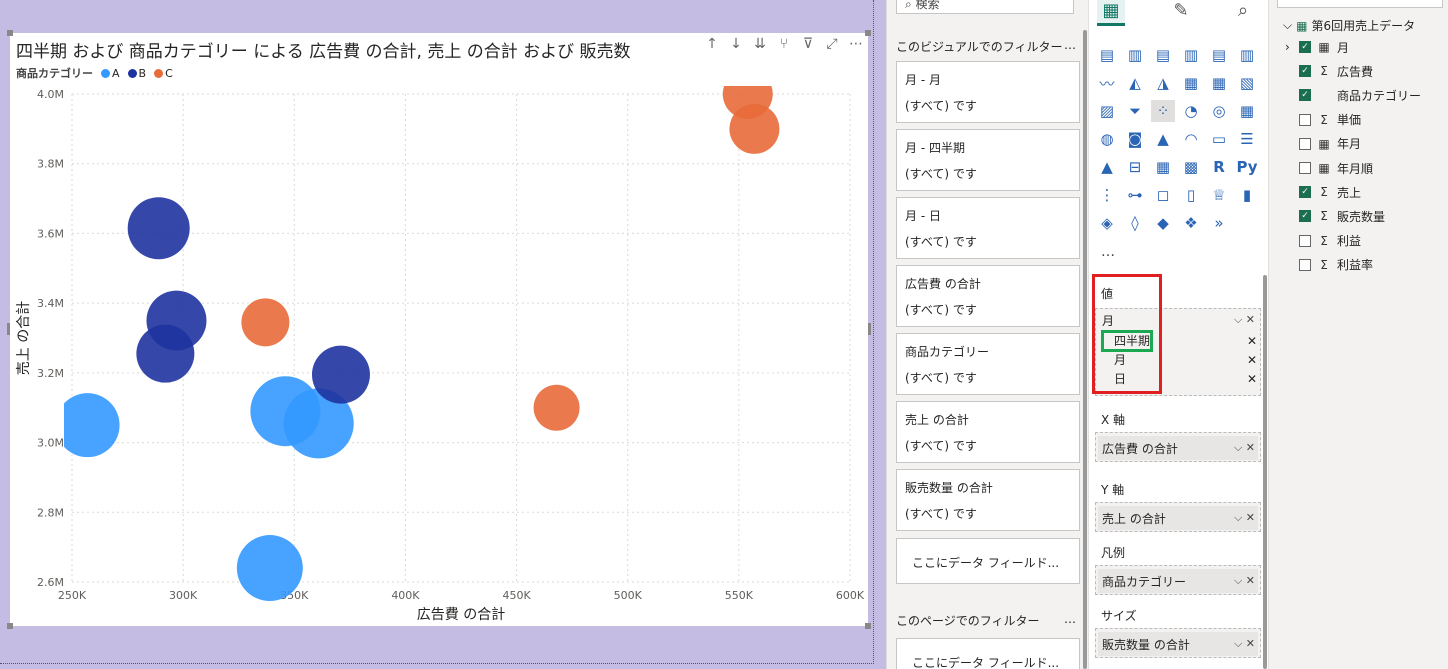 The image size is (1448, 669). What do you see at coordinates (985, 7) in the screenshot?
I see `filter-search-input: ⌕ 検索` at bounding box center [985, 7].